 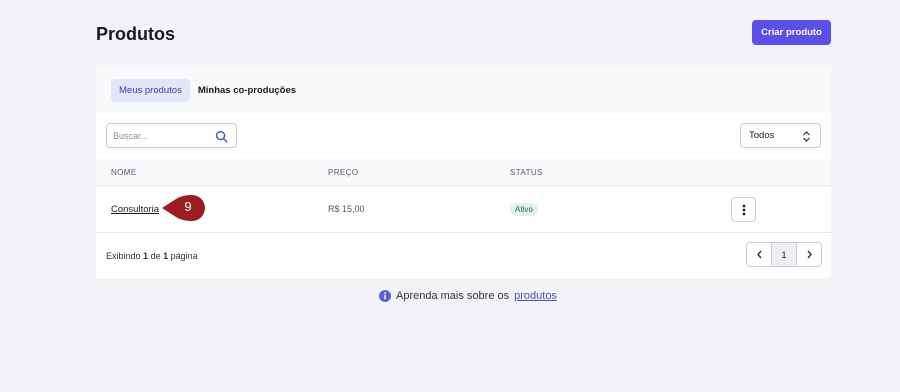 What do you see at coordinates (184, 256) in the screenshot?
I see `pagination-suffix: página` at bounding box center [184, 256].